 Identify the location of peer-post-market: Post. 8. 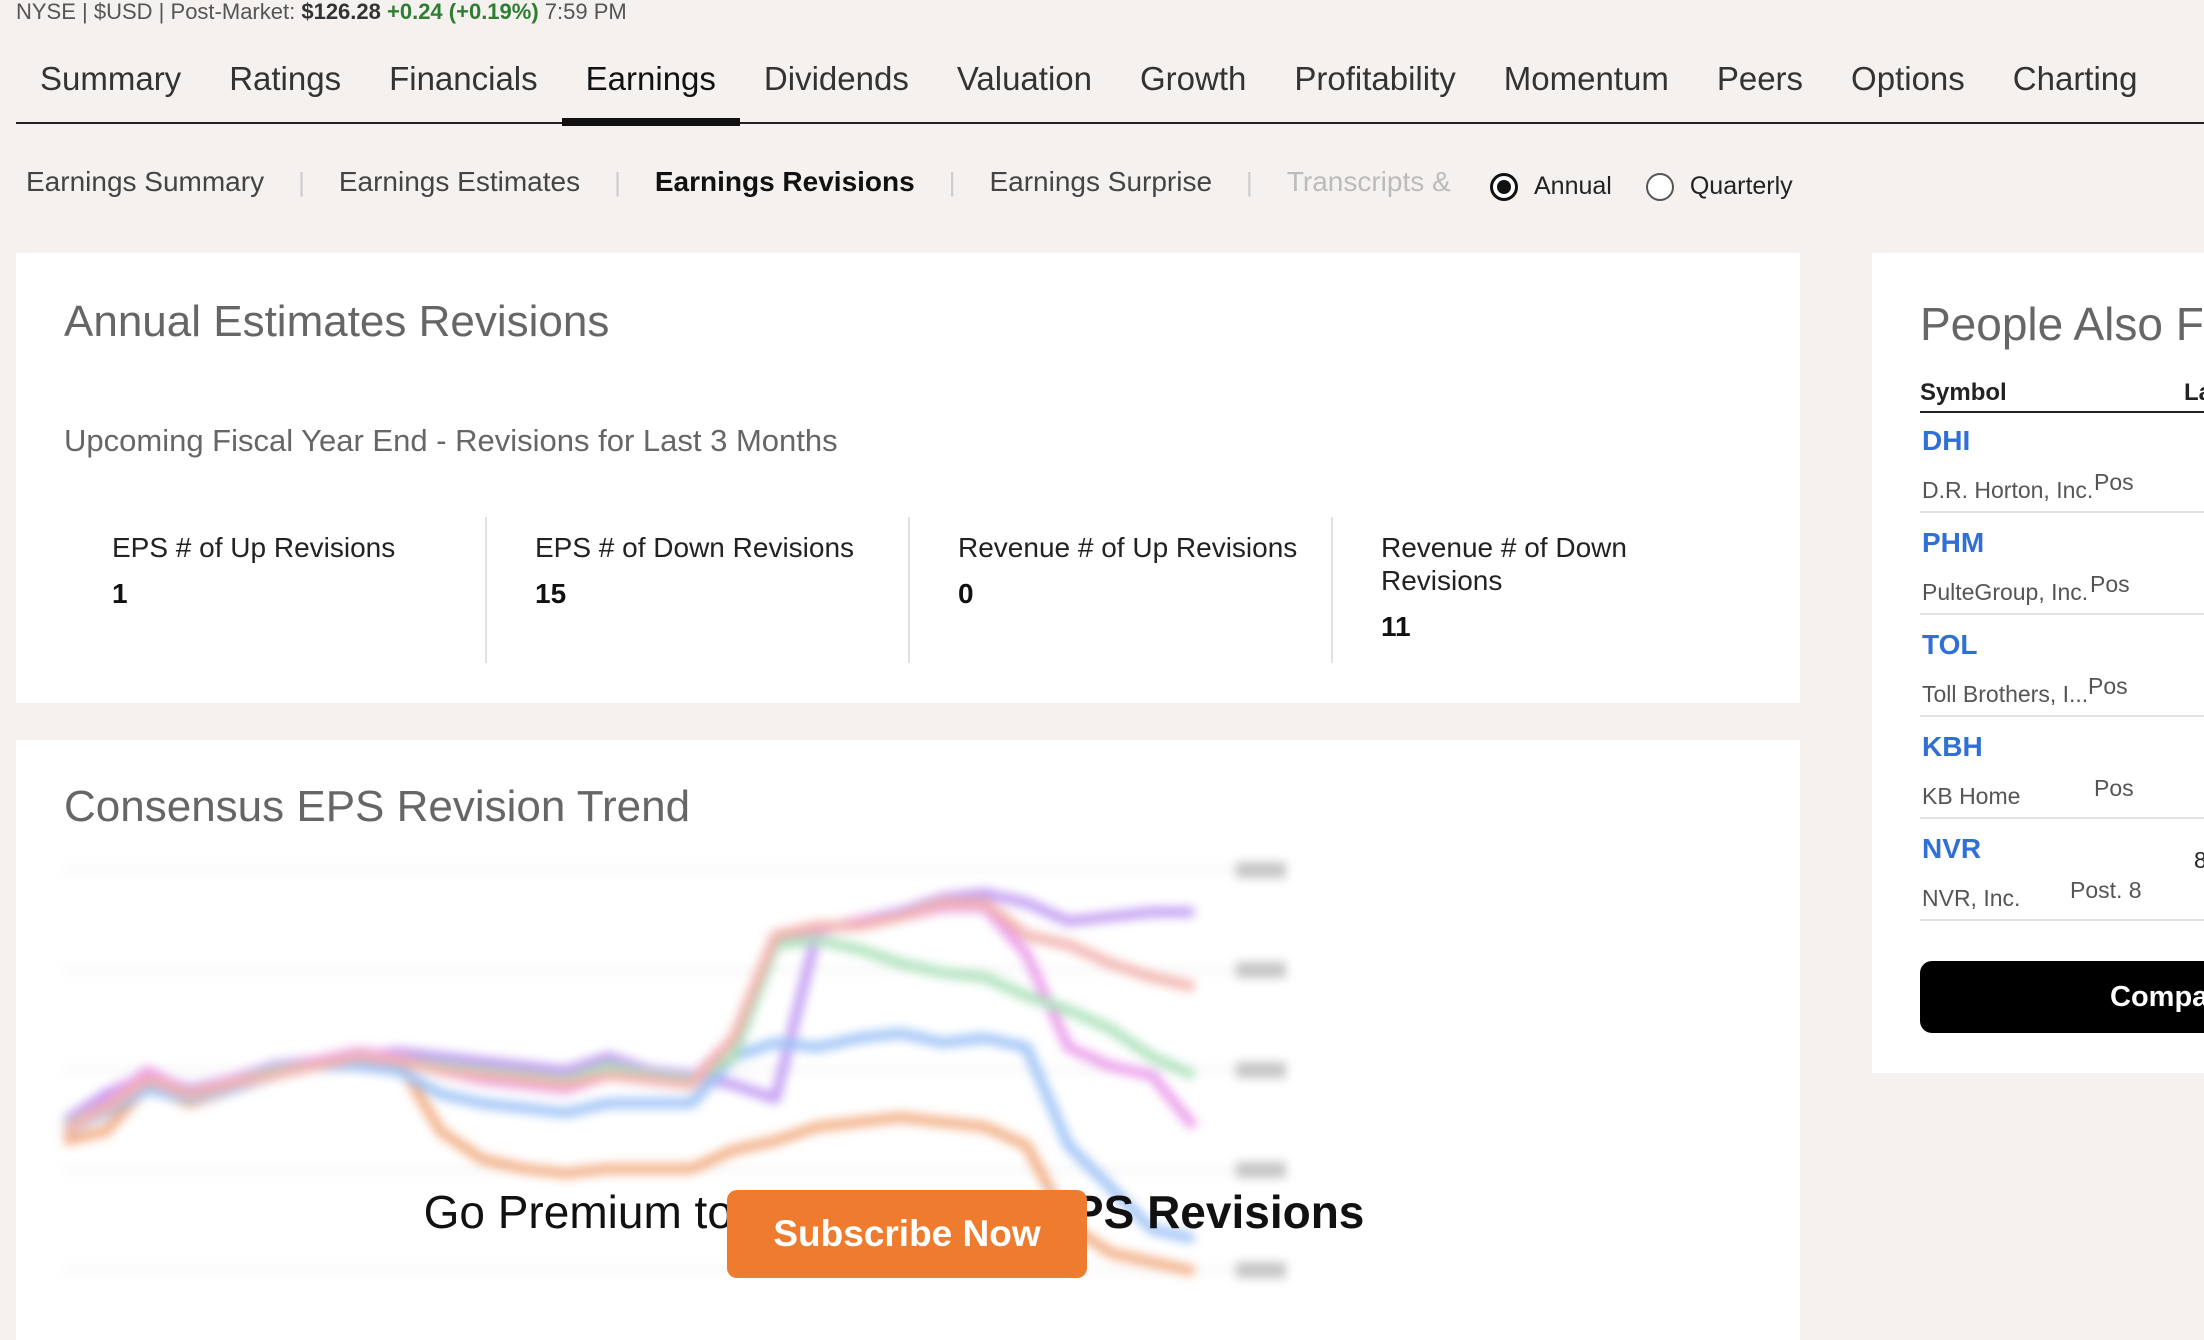
(2106, 890).